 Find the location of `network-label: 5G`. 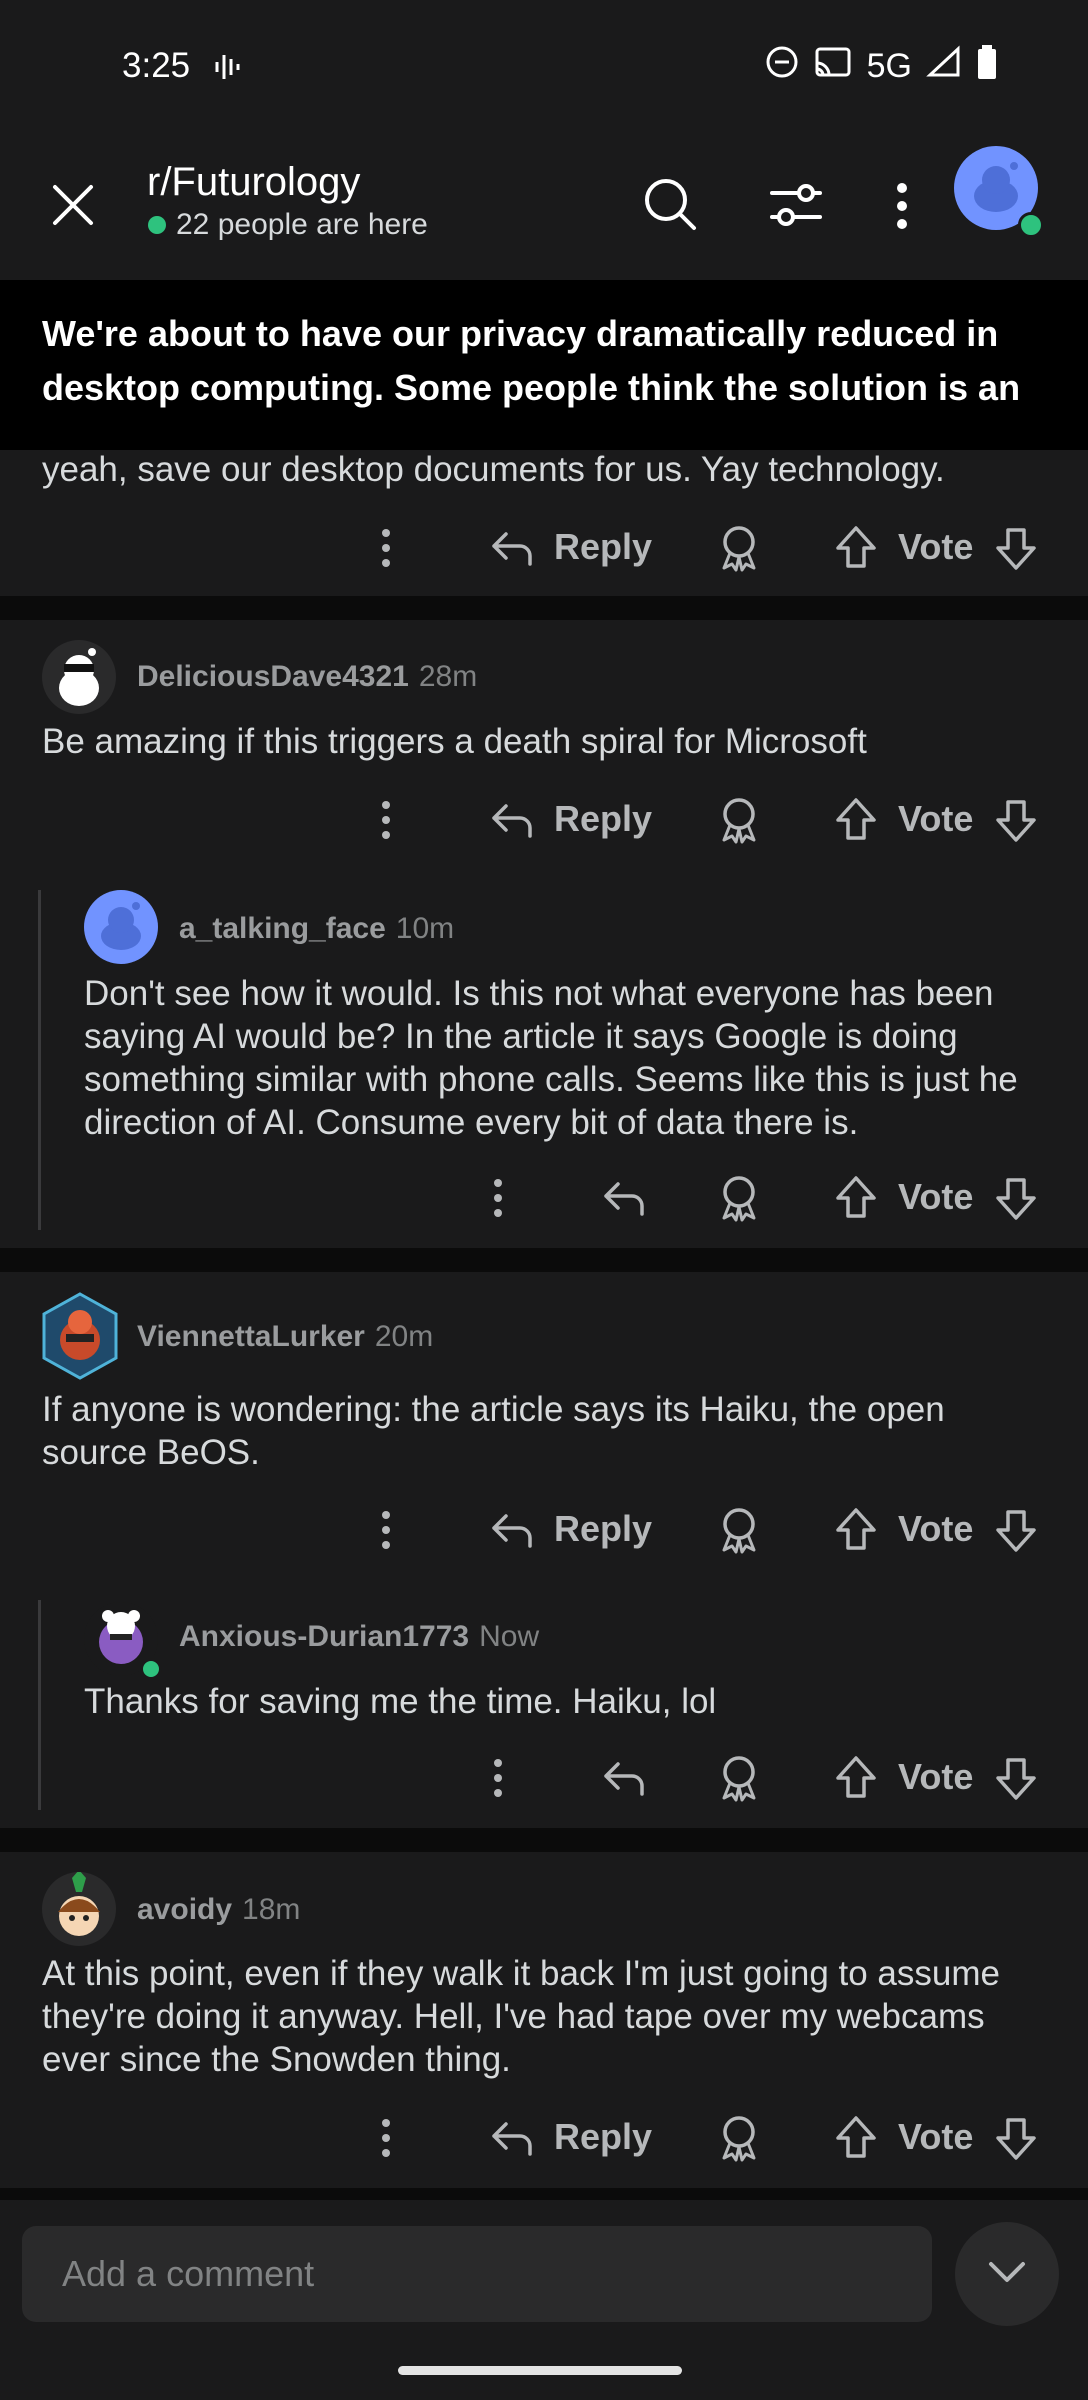

network-label: 5G is located at coordinates (889, 66).